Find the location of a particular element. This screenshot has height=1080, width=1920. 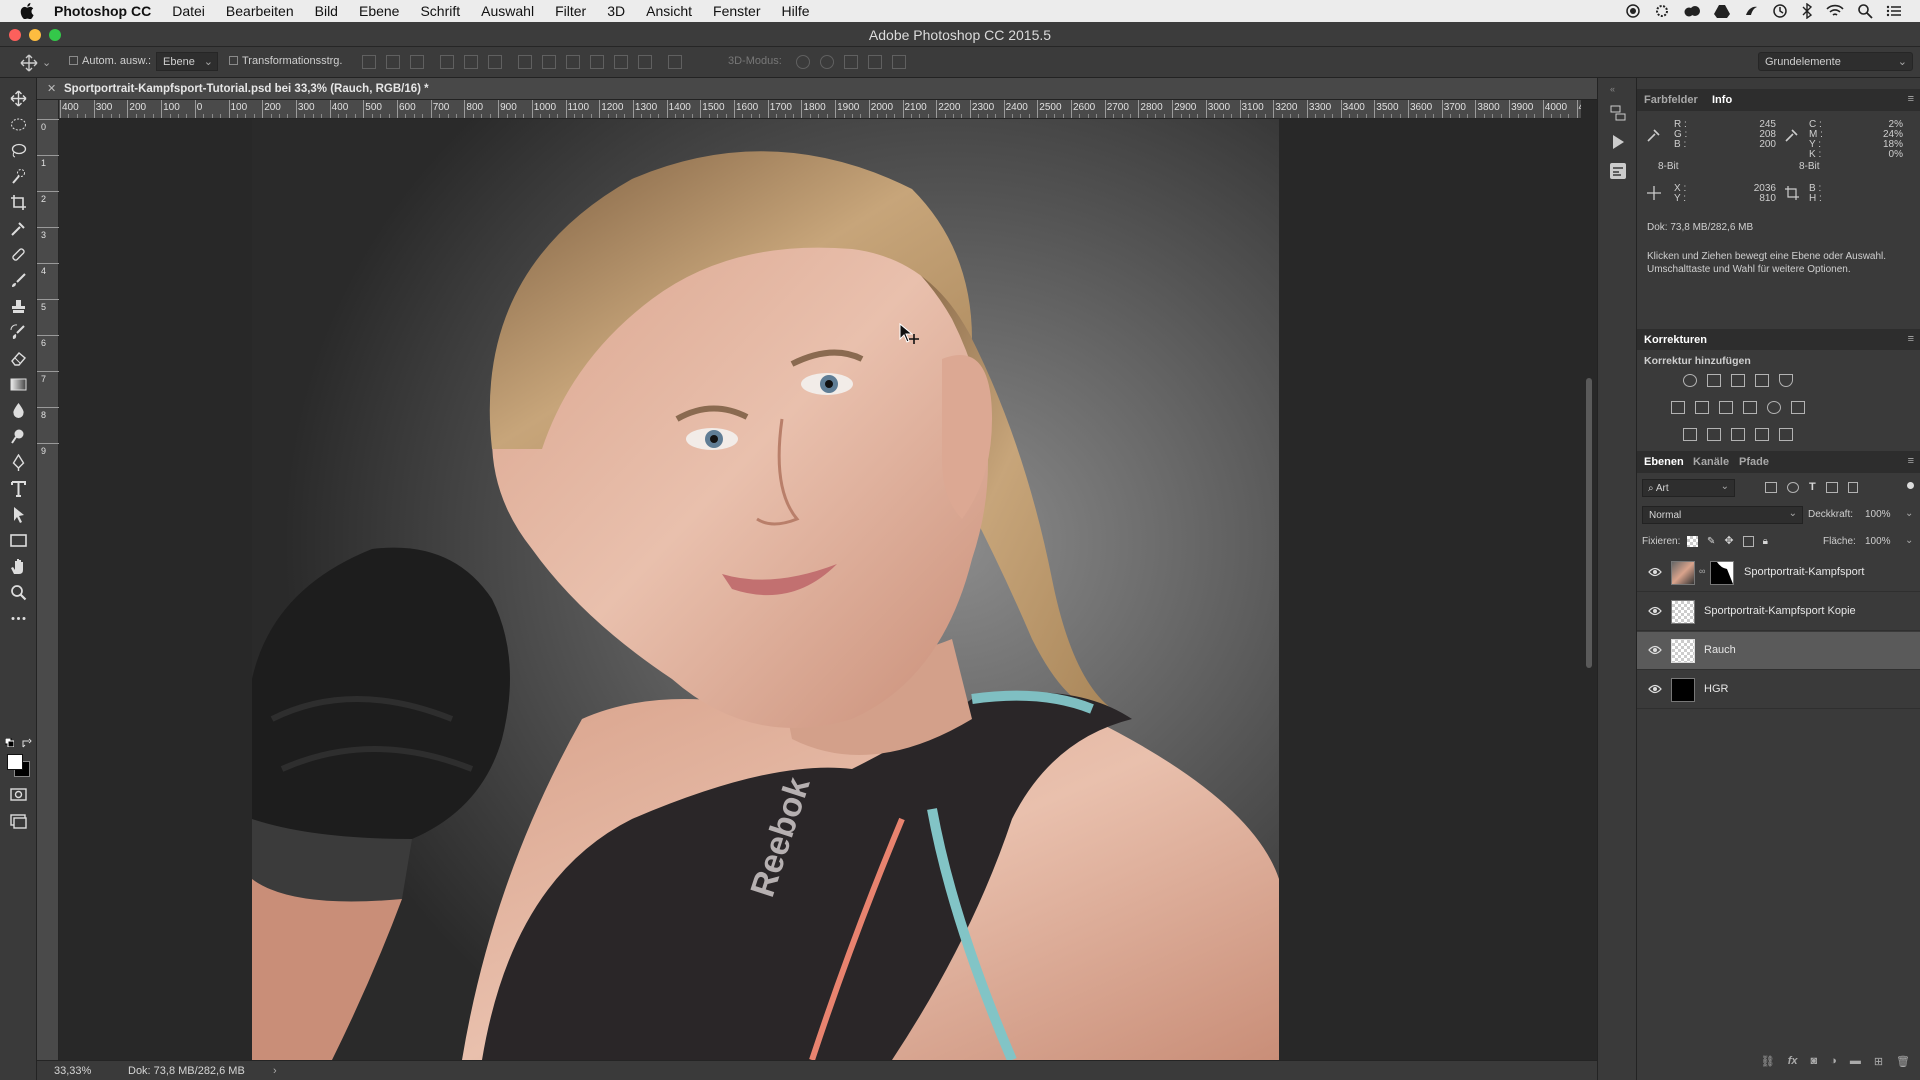

auto-select-checkbox: Autom. ausw.: is located at coordinates (110, 61).